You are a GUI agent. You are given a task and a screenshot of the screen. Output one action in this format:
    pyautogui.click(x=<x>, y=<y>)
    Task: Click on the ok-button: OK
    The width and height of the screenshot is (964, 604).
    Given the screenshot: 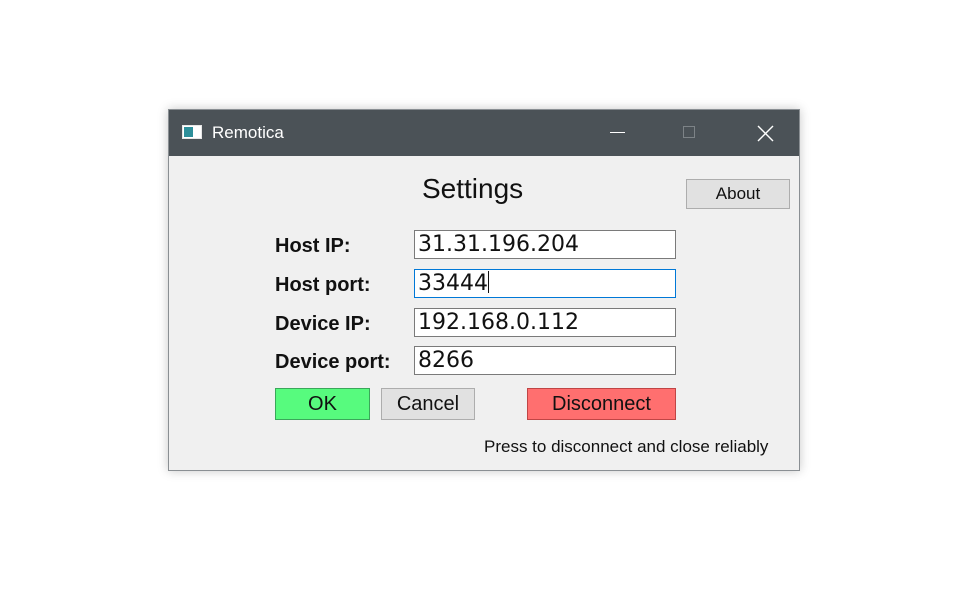 What is the action you would take?
    pyautogui.click(x=322, y=404)
    